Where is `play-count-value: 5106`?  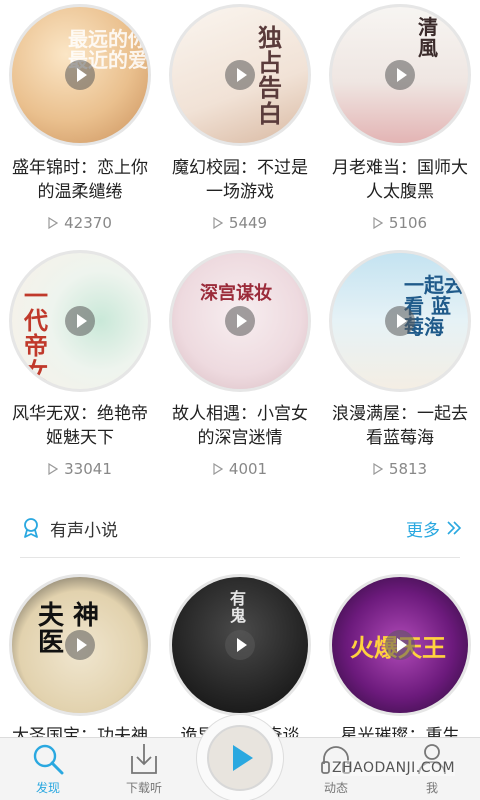
play-count-value: 5106 is located at coordinates (408, 223).